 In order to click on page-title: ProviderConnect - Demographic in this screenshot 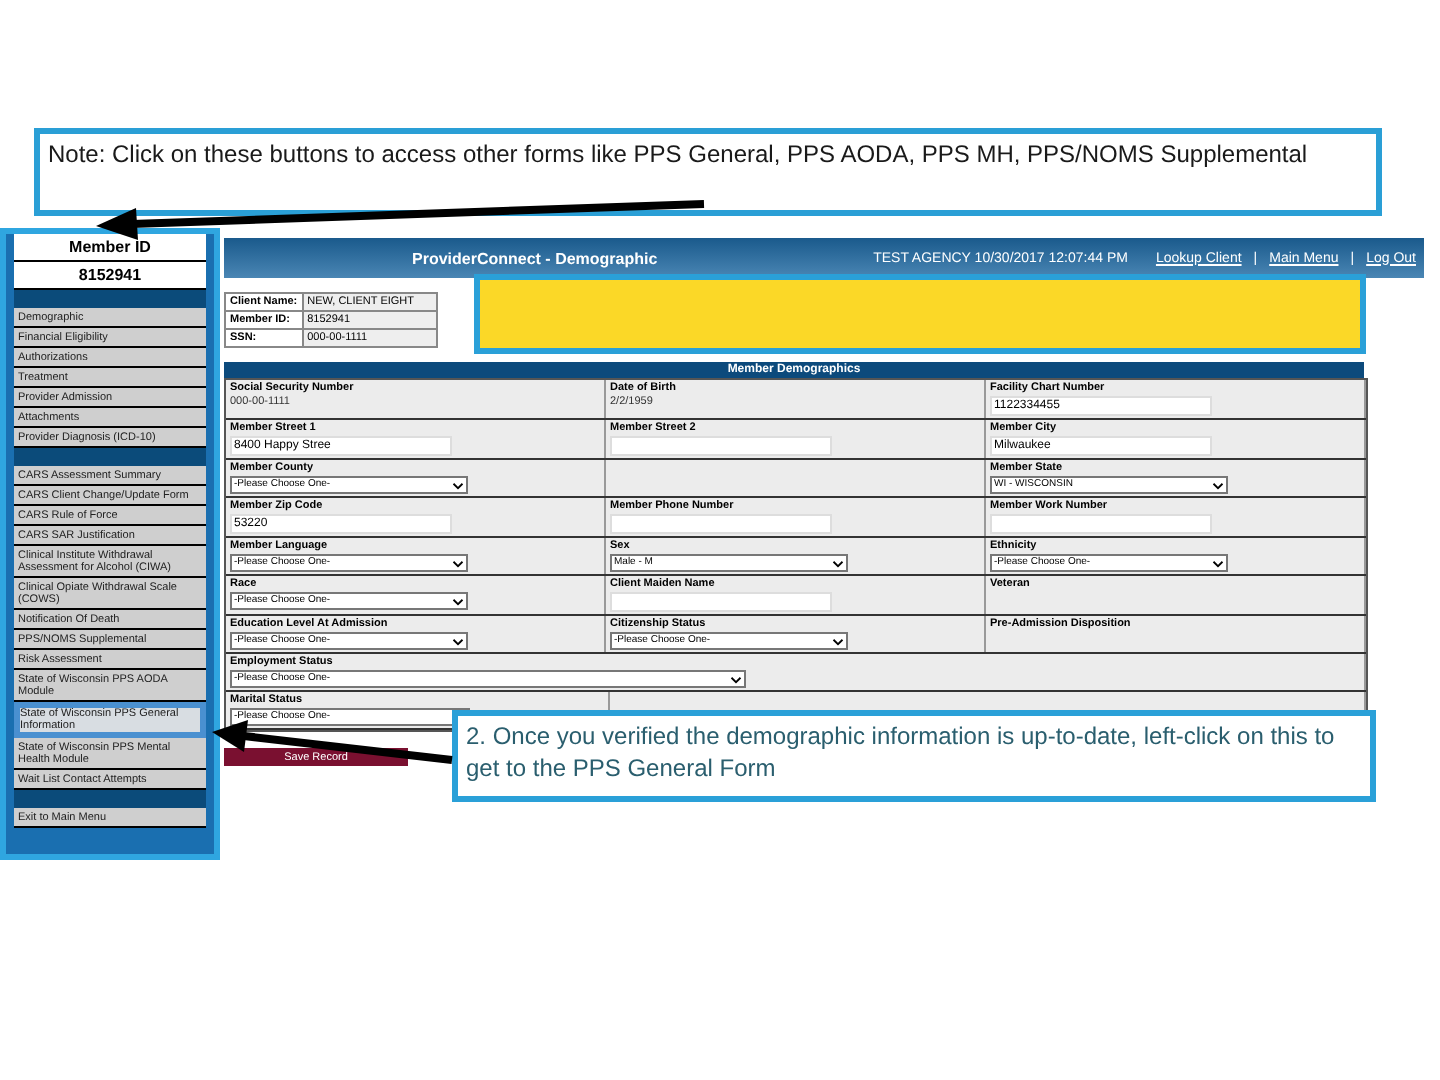, I will do `click(535, 258)`.